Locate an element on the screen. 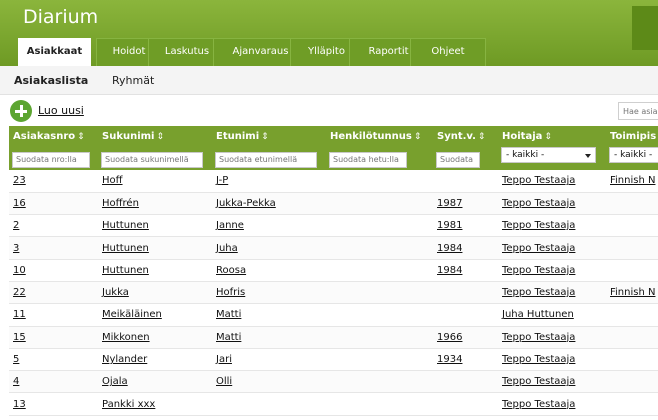  filter-etunimi-input is located at coordinates (266, 159).